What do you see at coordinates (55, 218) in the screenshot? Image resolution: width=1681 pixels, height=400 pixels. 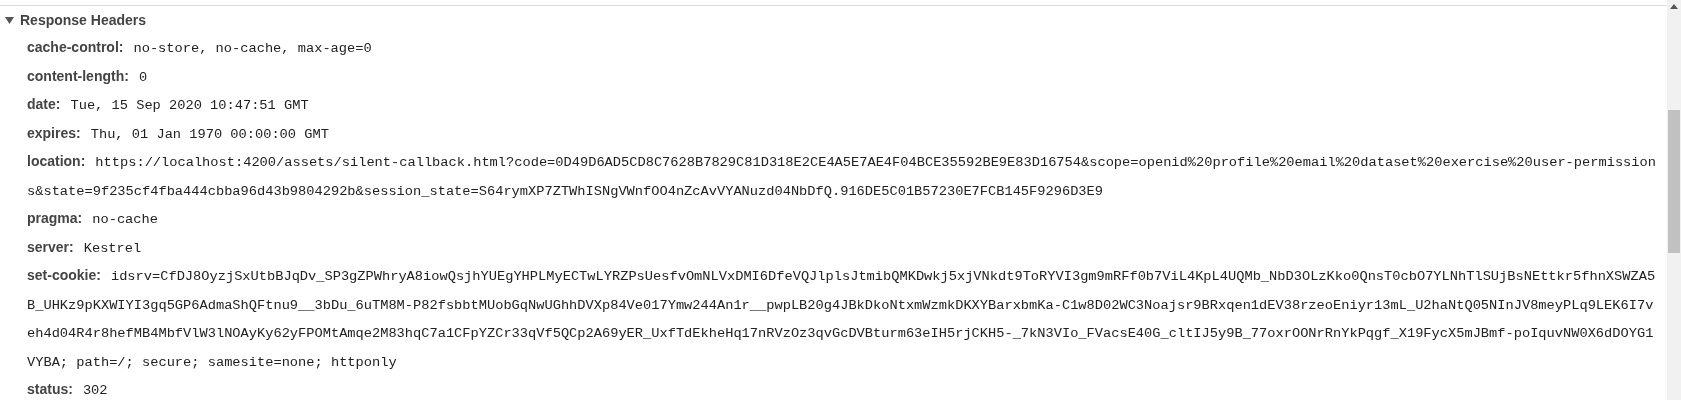 I see `header-name: pragma:` at bounding box center [55, 218].